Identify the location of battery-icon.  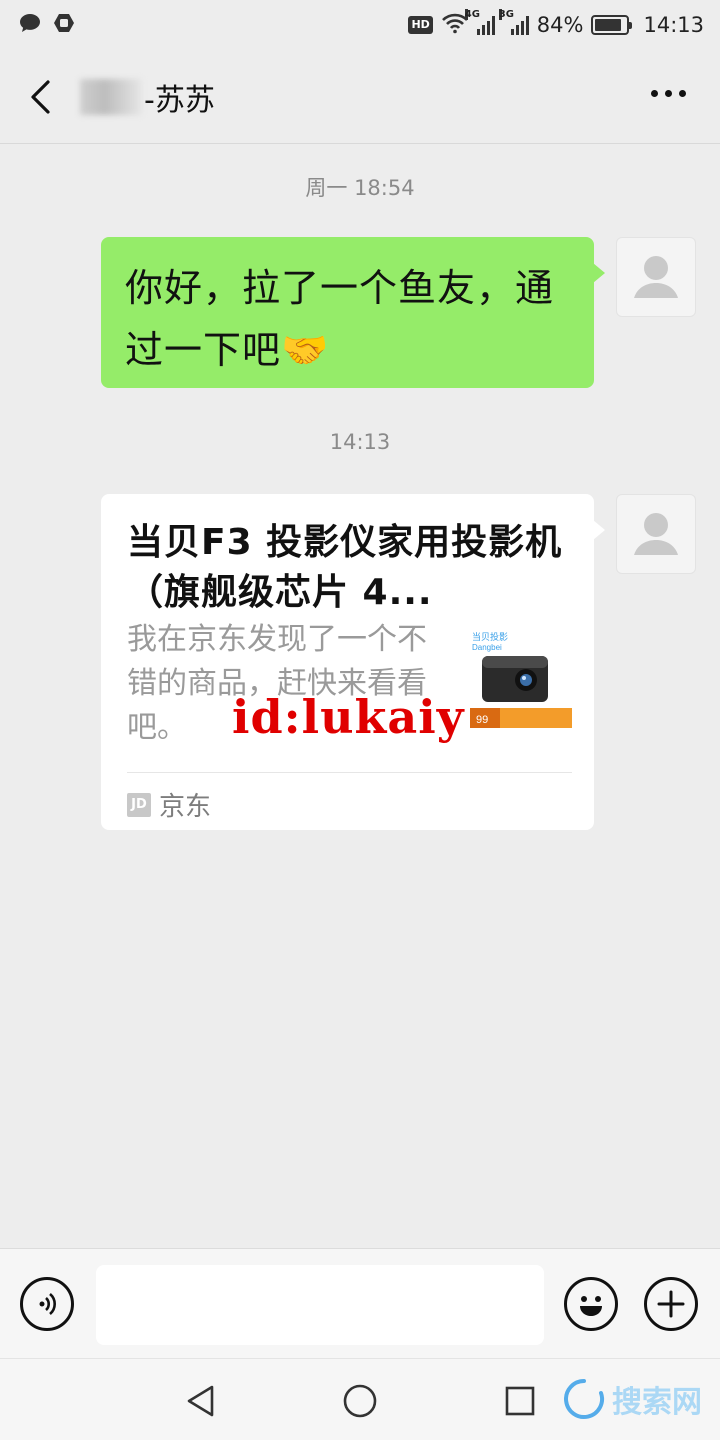
(612, 25).